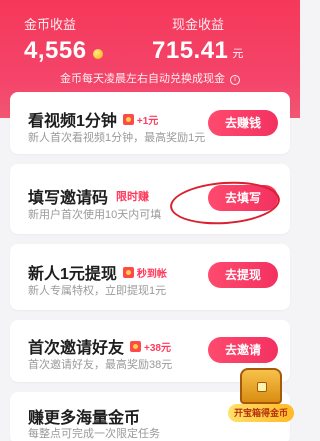  Describe the element at coordinates (142, 79) in the screenshot. I see `exchange-notice-text: 金币每天凌晨左右自动兑换成现金` at that location.